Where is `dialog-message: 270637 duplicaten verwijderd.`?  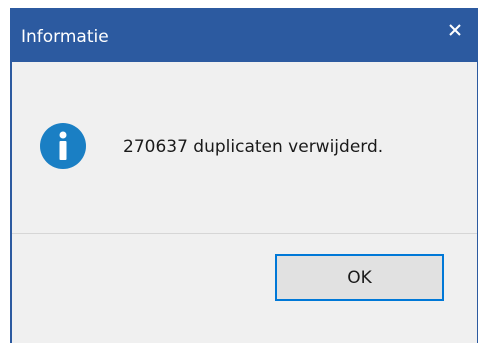
dialog-message: 270637 duplicaten verwijderd. is located at coordinates (253, 147).